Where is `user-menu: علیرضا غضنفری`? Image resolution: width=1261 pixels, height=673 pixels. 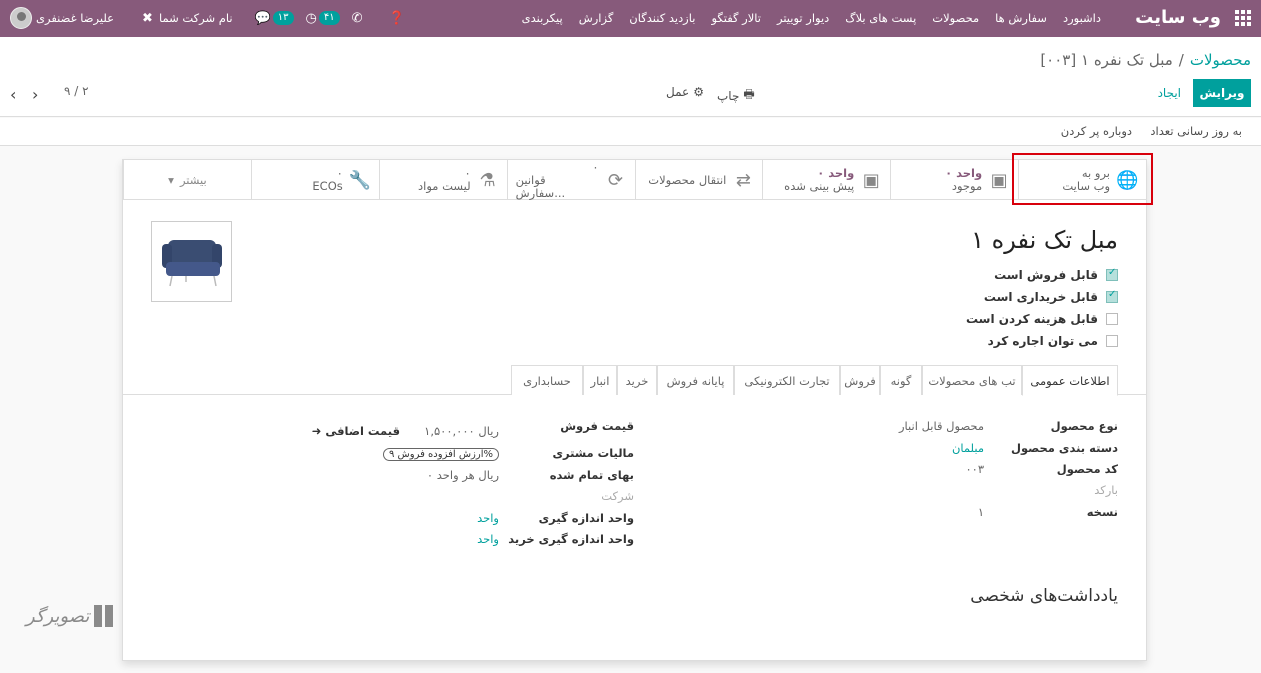 user-menu: علیرضا غضنفری is located at coordinates (62, 18).